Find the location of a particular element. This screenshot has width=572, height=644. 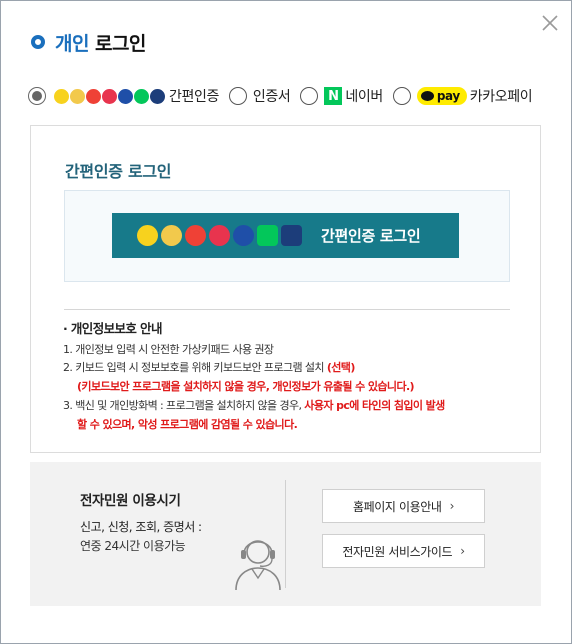

notice-line-2: 2. 키보드 입력 시 정보보호를 위해 키보드보안 프로그램 설치 (선택) is located at coordinates (293, 368).